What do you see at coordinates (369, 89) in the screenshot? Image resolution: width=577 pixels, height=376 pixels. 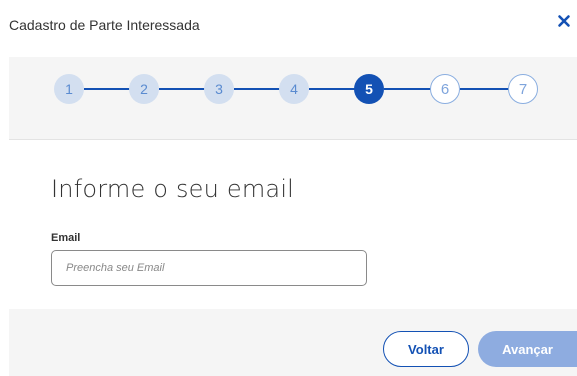 I see `step-5-current: 5` at bounding box center [369, 89].